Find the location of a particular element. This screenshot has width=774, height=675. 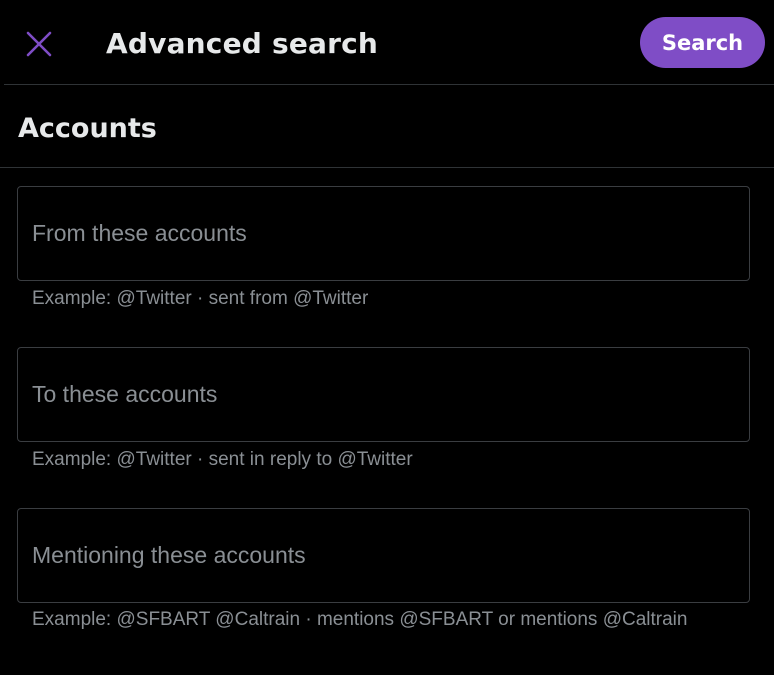

search-button: Search is located at coordinates (702, 42).